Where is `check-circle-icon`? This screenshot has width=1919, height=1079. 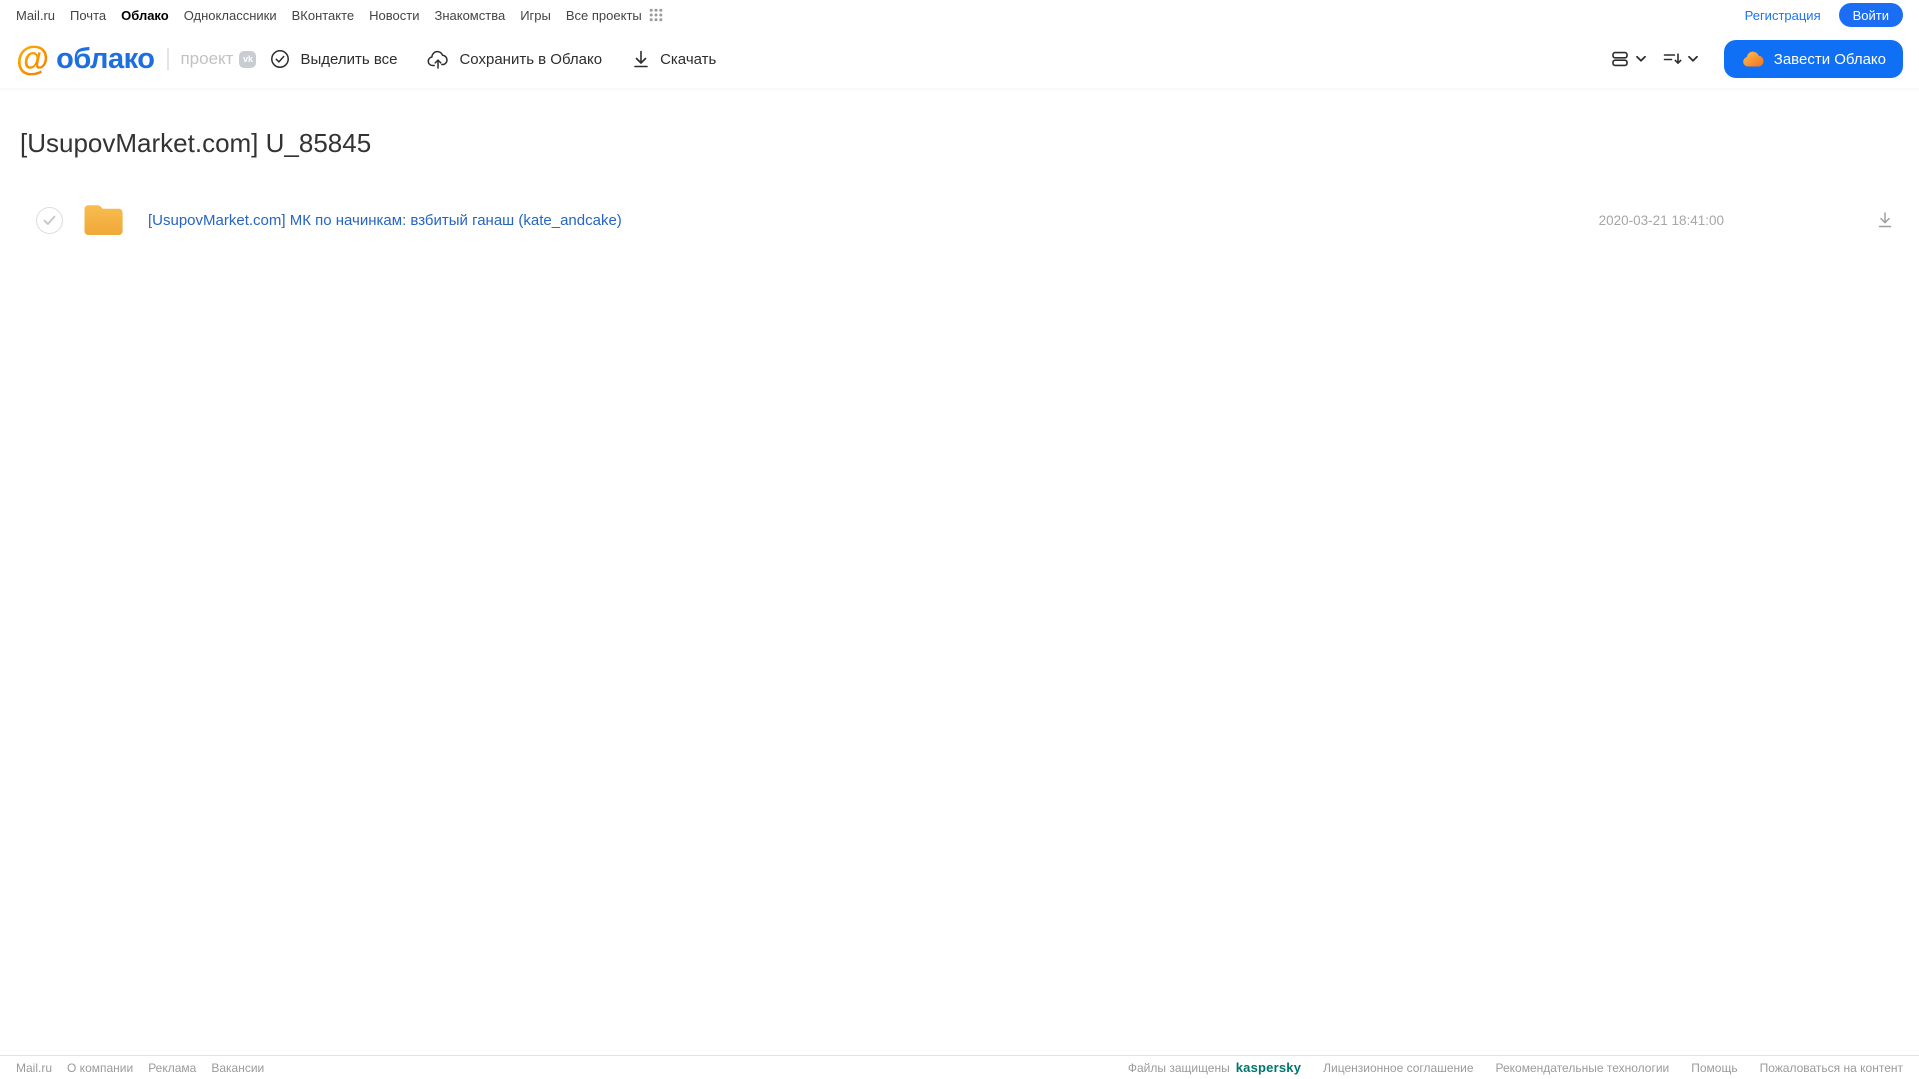 check-circle-icon is located at coordinates (280, 59).